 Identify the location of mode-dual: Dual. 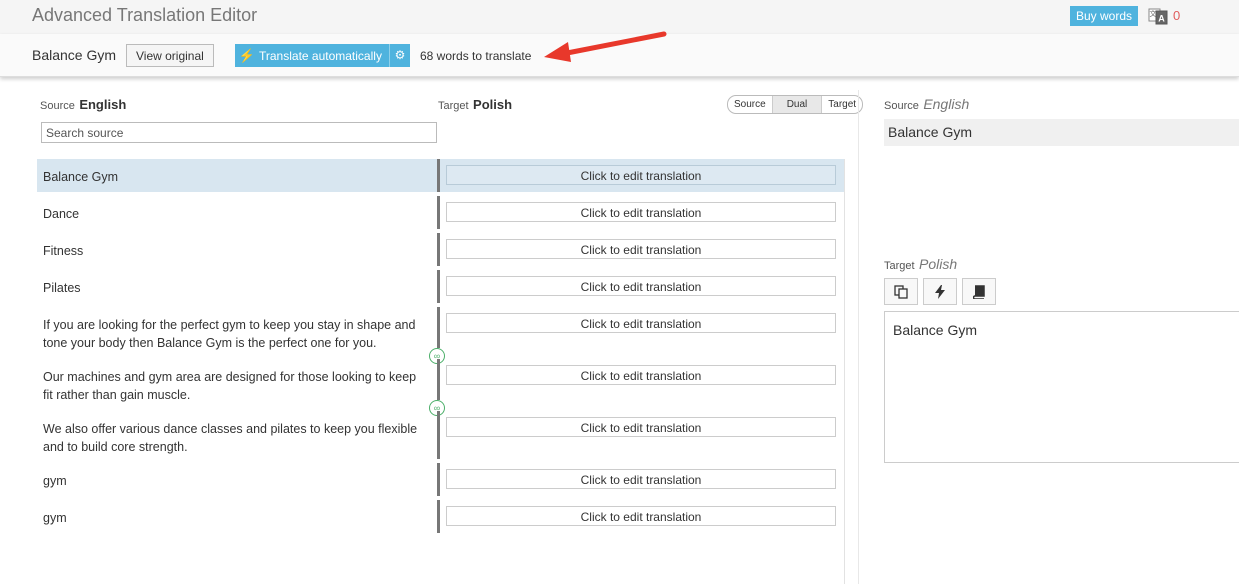
(797, 104).